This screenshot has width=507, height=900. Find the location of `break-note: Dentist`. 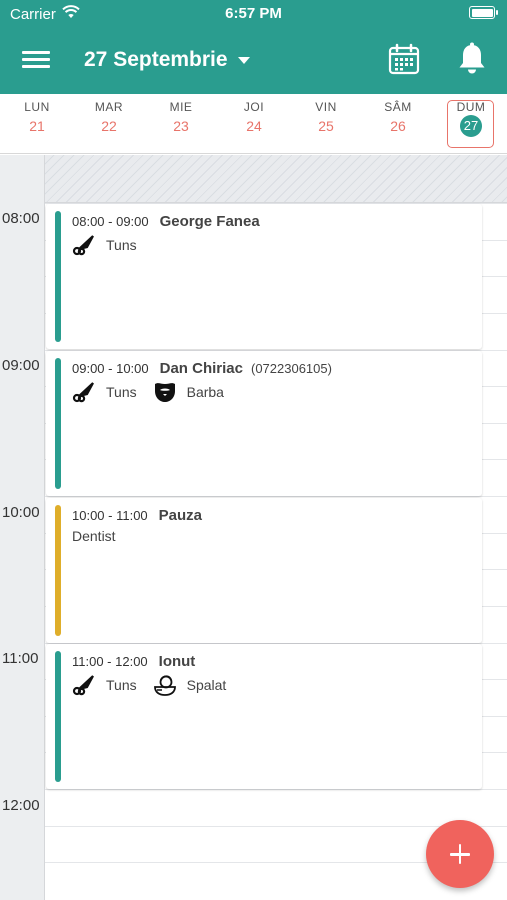

break-note: Dentist is located at coordinates (94, 536).